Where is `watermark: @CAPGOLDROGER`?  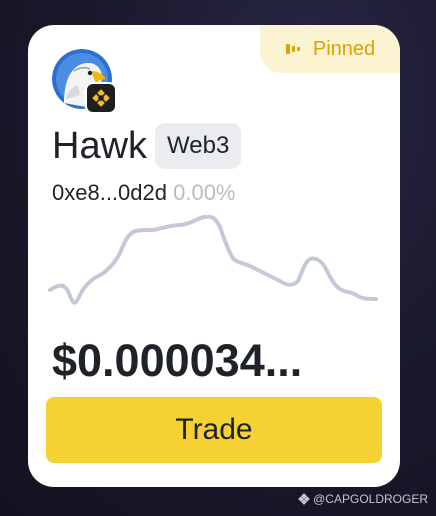 watermark: @CAPGOLDROGER is located at coordinates (363, 499).